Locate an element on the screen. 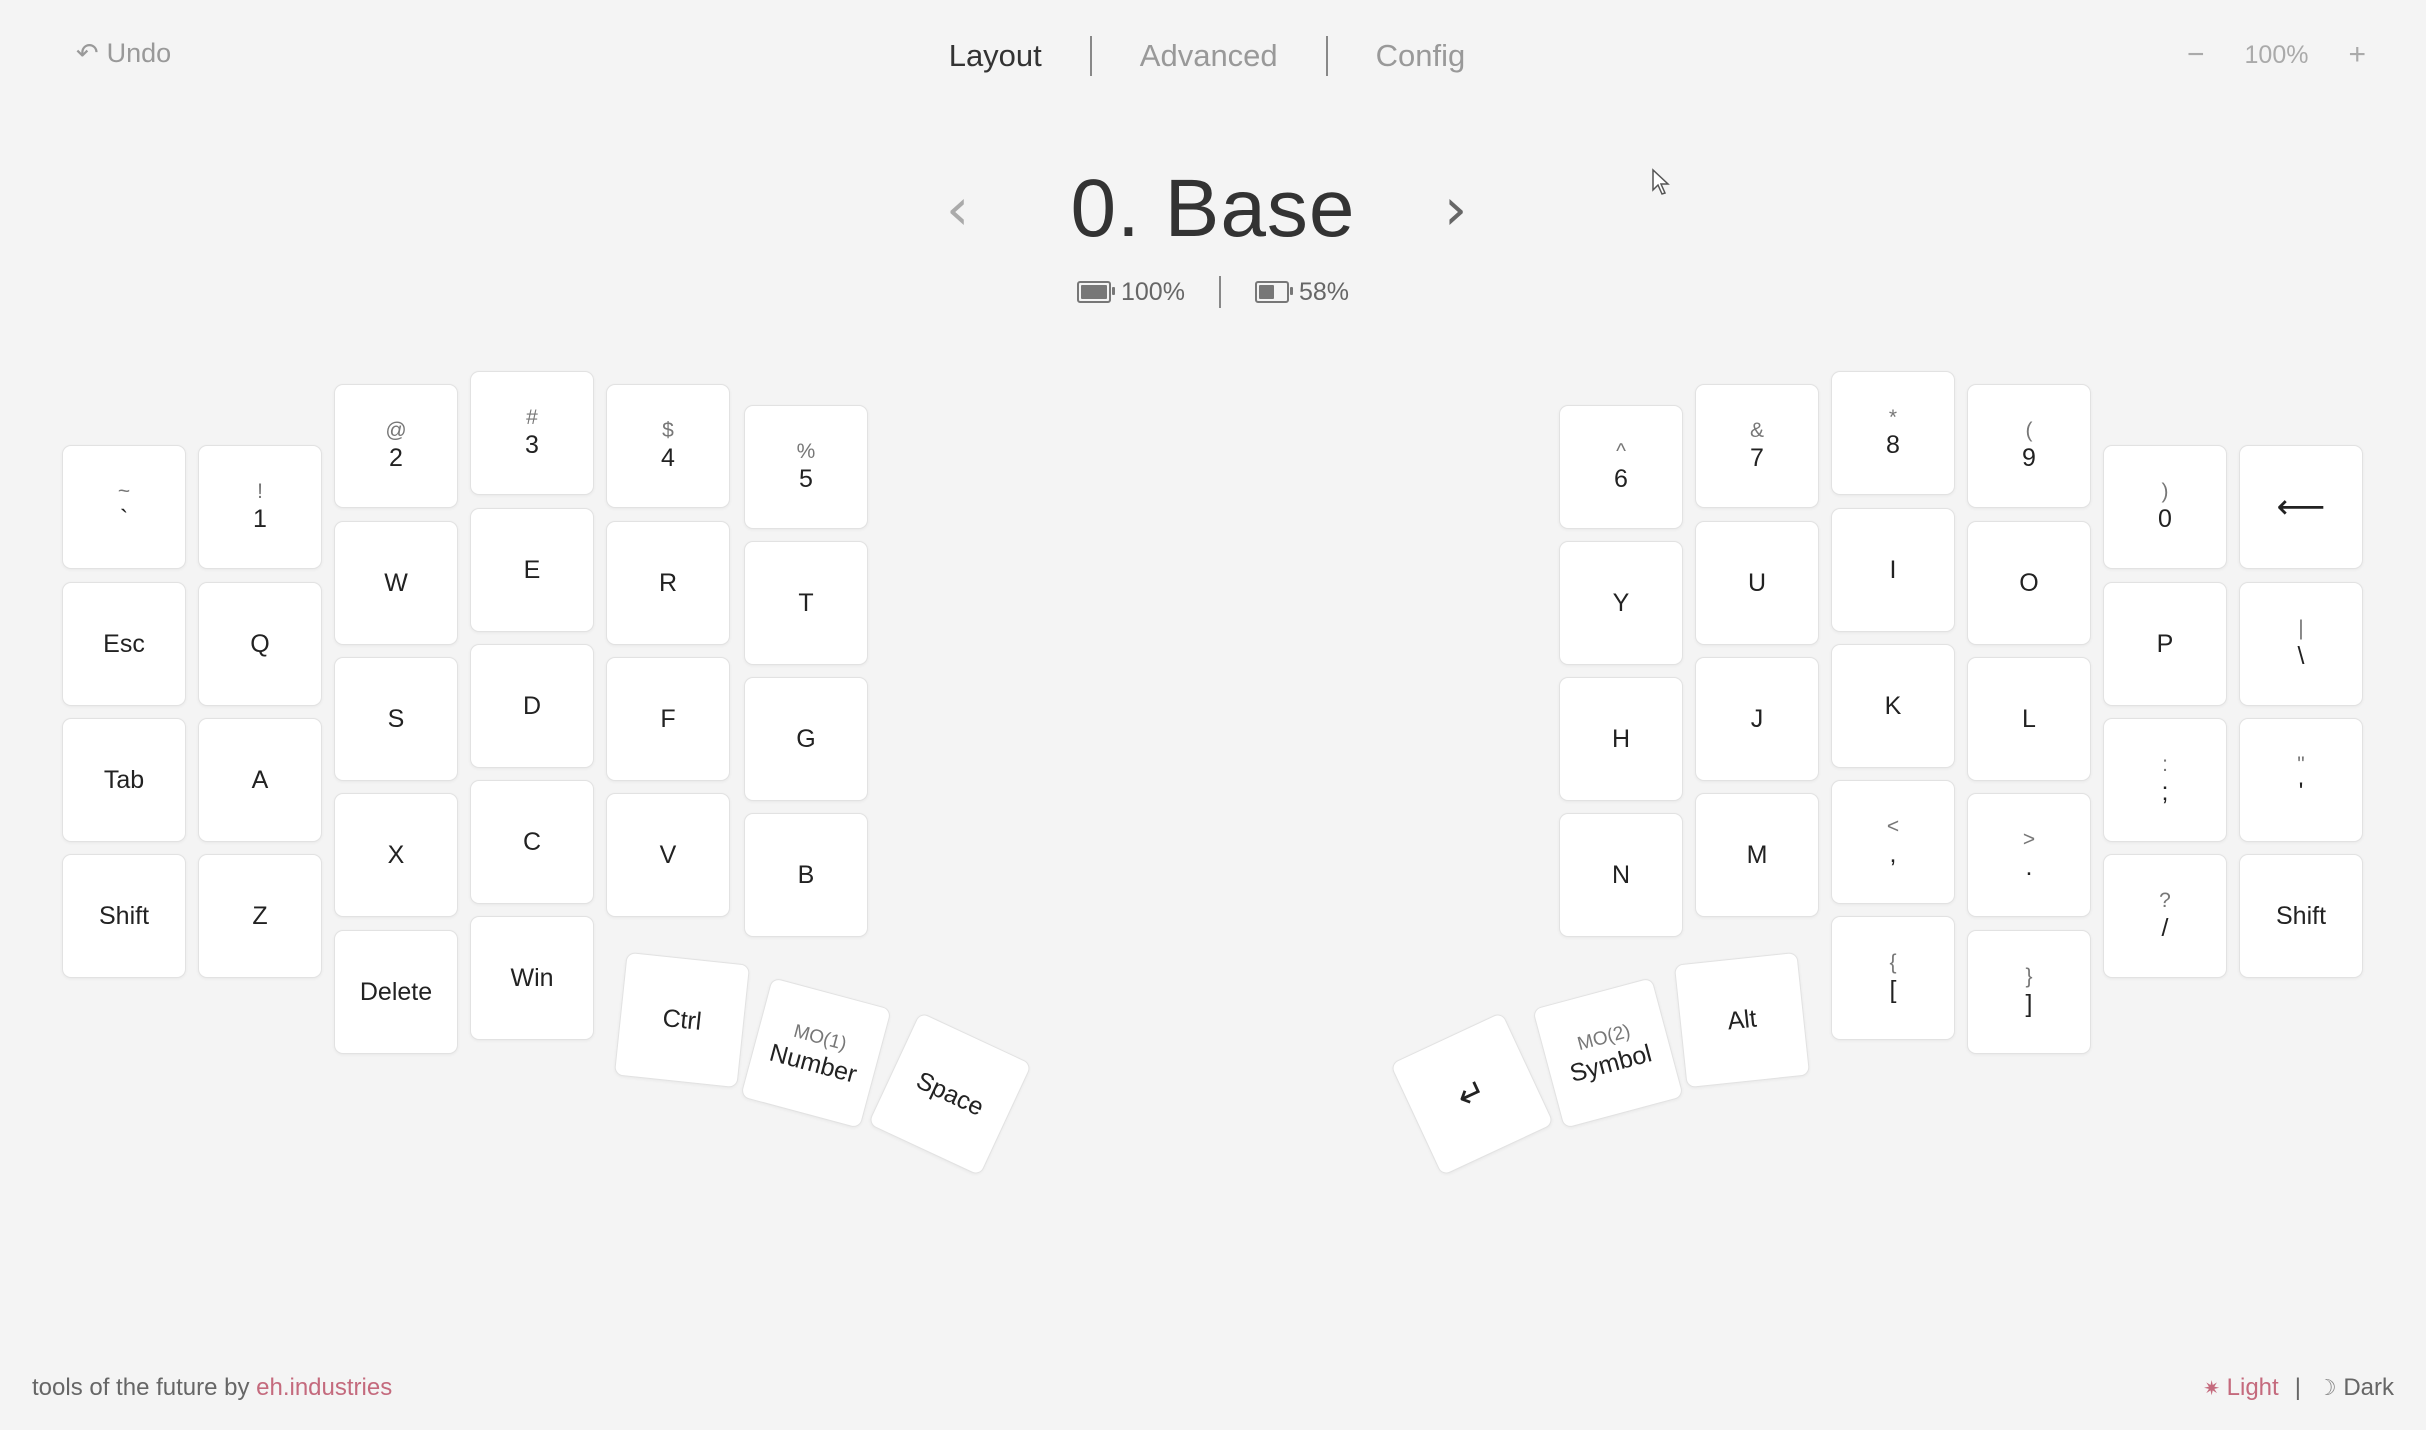 This screenshot has height=1430, width=2426. key-label: P is located at coordinates (2165, 644).